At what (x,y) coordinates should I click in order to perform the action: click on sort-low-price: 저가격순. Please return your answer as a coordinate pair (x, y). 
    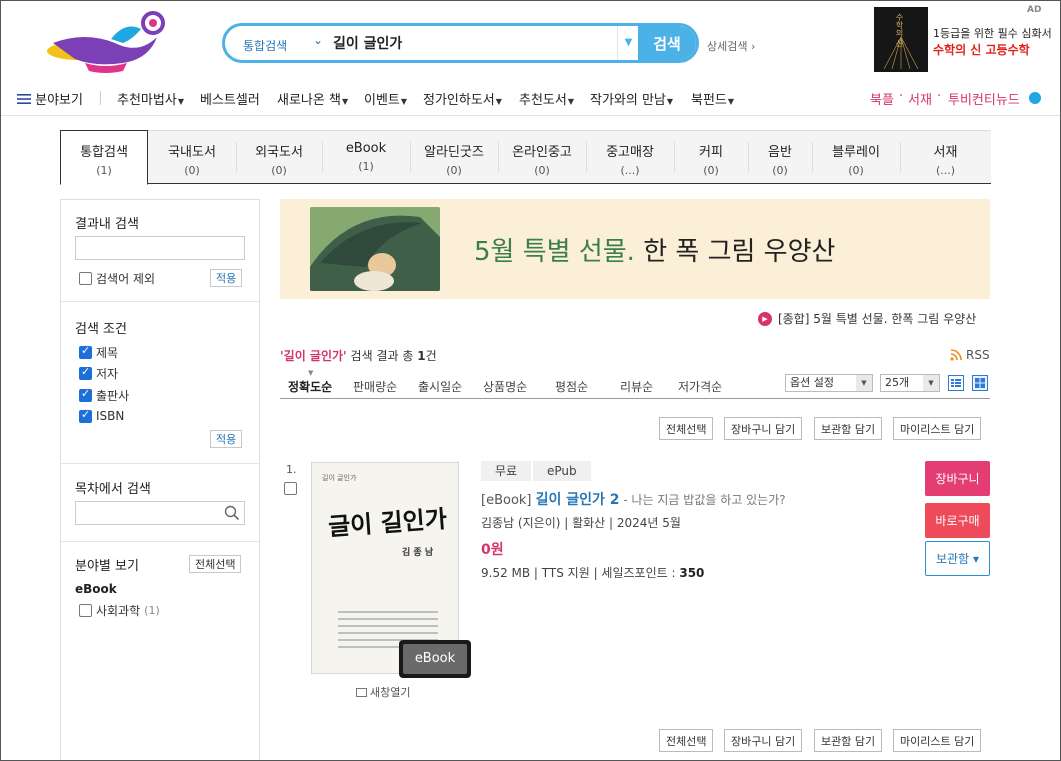
    Looking at the image, I should click on (700, 386).